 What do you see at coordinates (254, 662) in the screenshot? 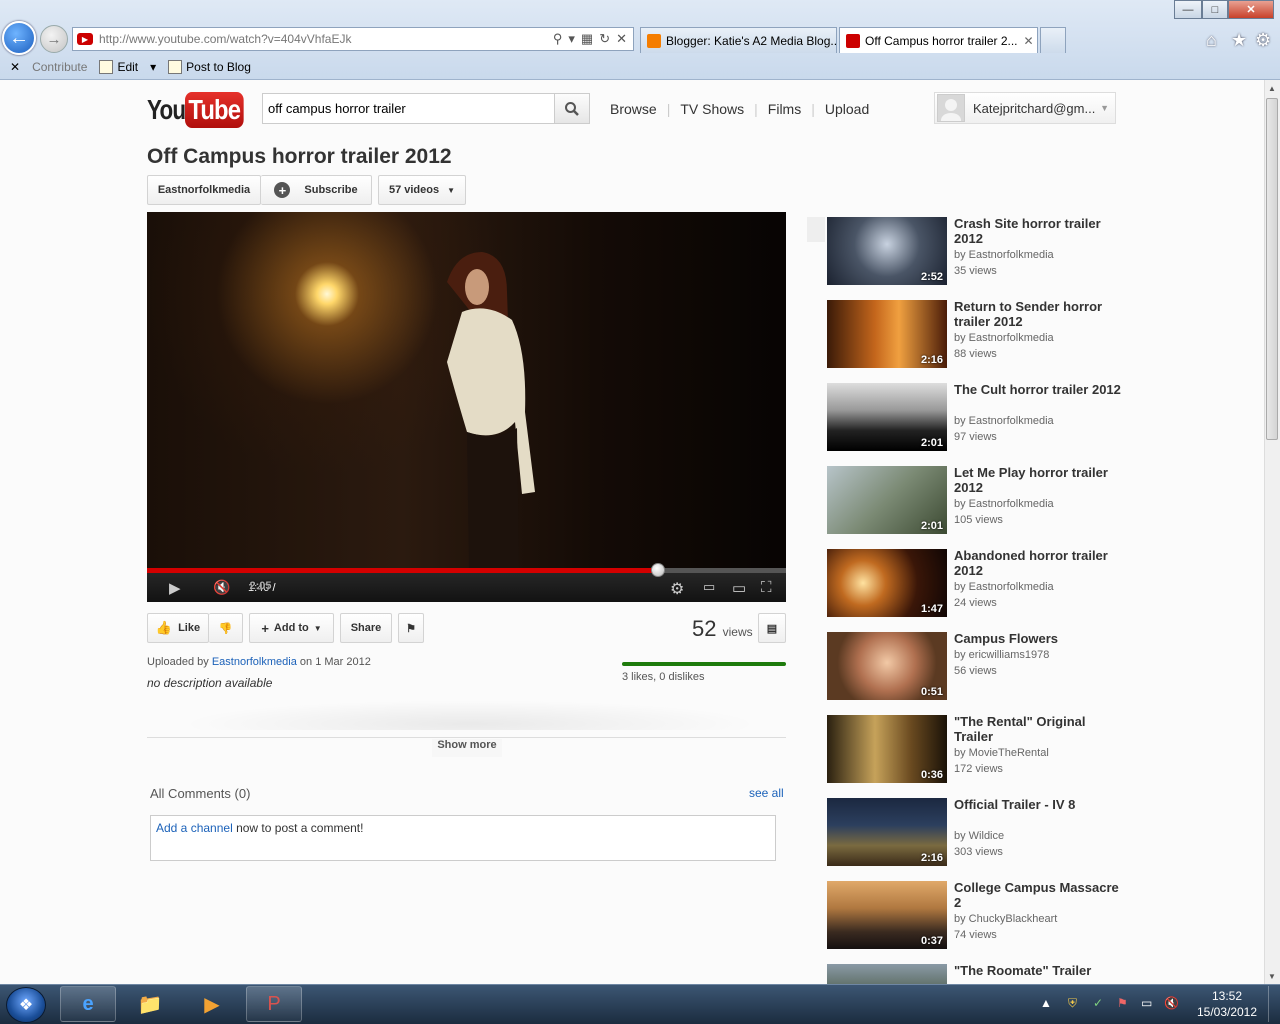
I see `uploader-link: Eastnorfolkmedia` at bounding box center [254, 662].